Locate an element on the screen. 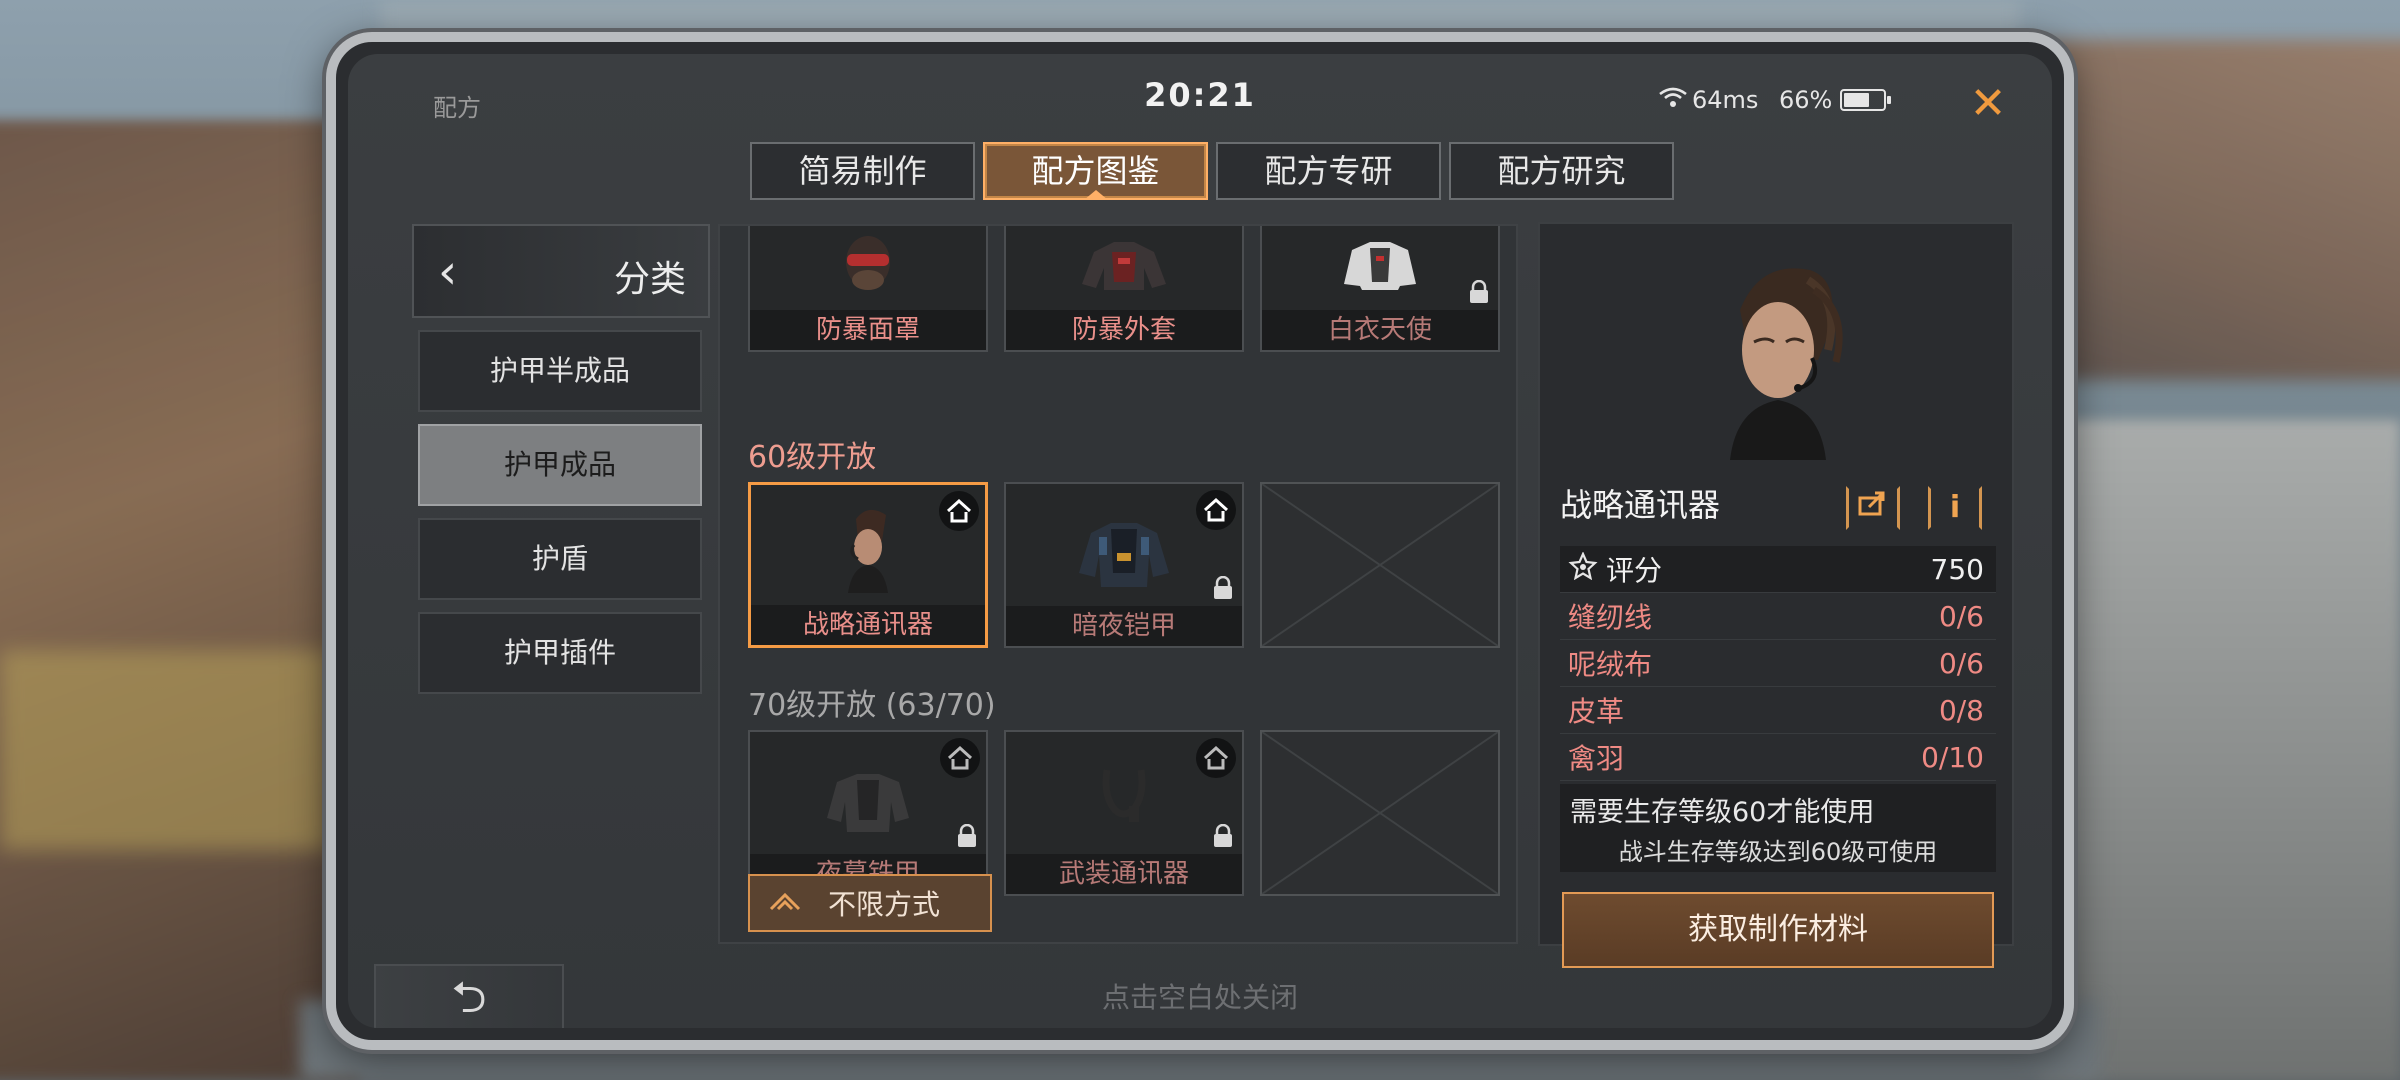  tab-bar: 简易制作 配方图鉴 配方专研 配方研究 is located at coordinates (1212, 171).